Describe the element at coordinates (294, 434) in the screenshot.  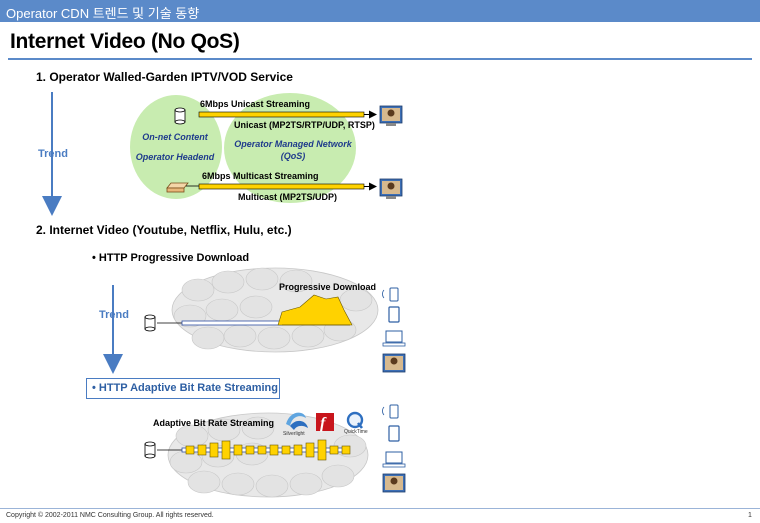
I see `silverlight-logo-text: Silverlight` at that location.